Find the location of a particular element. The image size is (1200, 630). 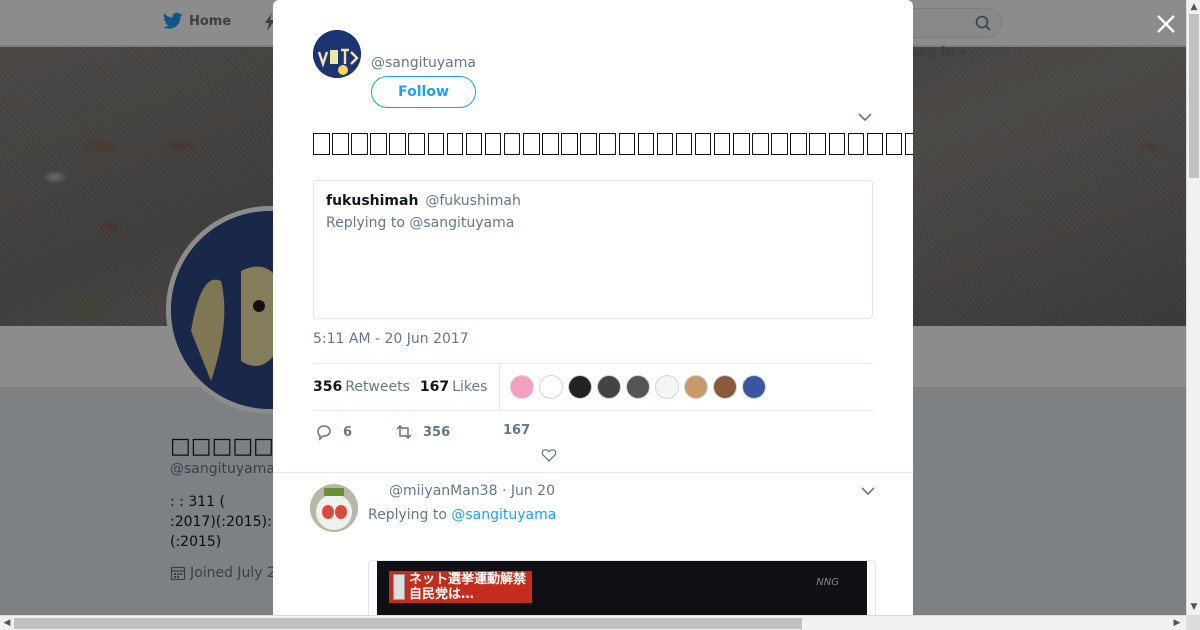

reply-media-image: ネット選挙運動解禁 自民党は… NNG is located at coordinates (622, 587).